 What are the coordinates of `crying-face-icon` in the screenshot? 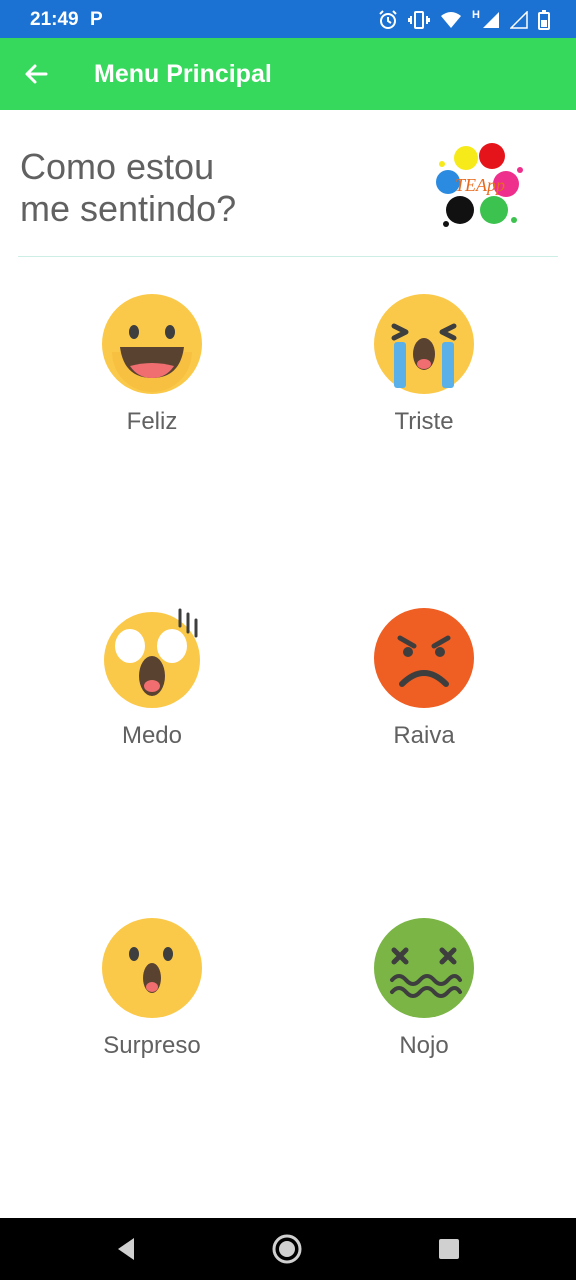 It's located at (424, 344).